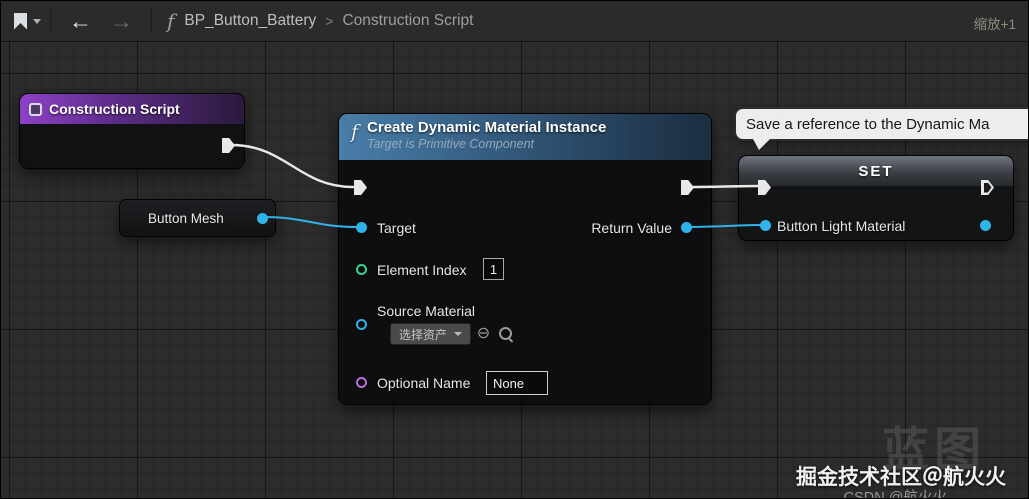  What do you see at coordinates (20, 21) in the screenshot?
I see `bookmark-icon` at bounding box center [20, 21].